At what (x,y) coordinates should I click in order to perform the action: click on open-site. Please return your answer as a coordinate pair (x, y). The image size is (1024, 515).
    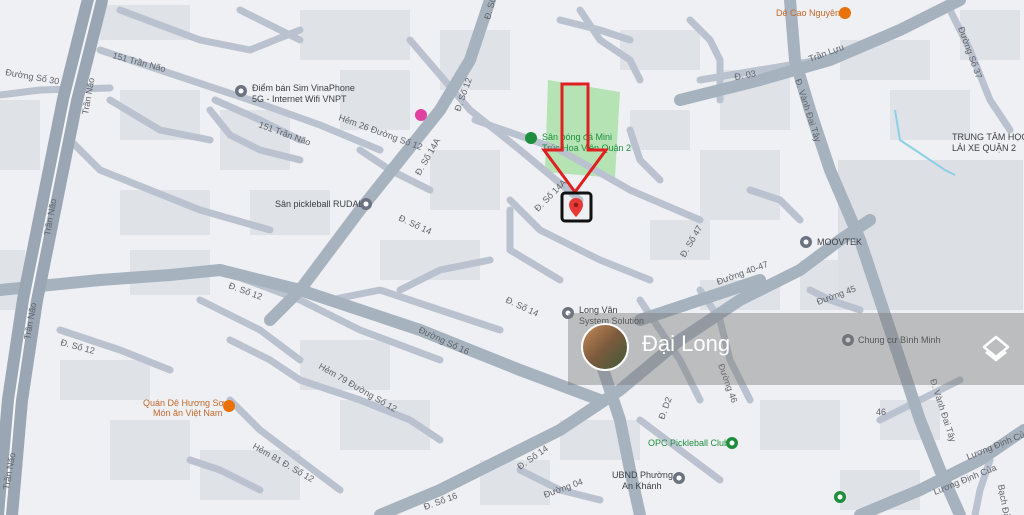
    Looking at the image, I should click on (930, 235).